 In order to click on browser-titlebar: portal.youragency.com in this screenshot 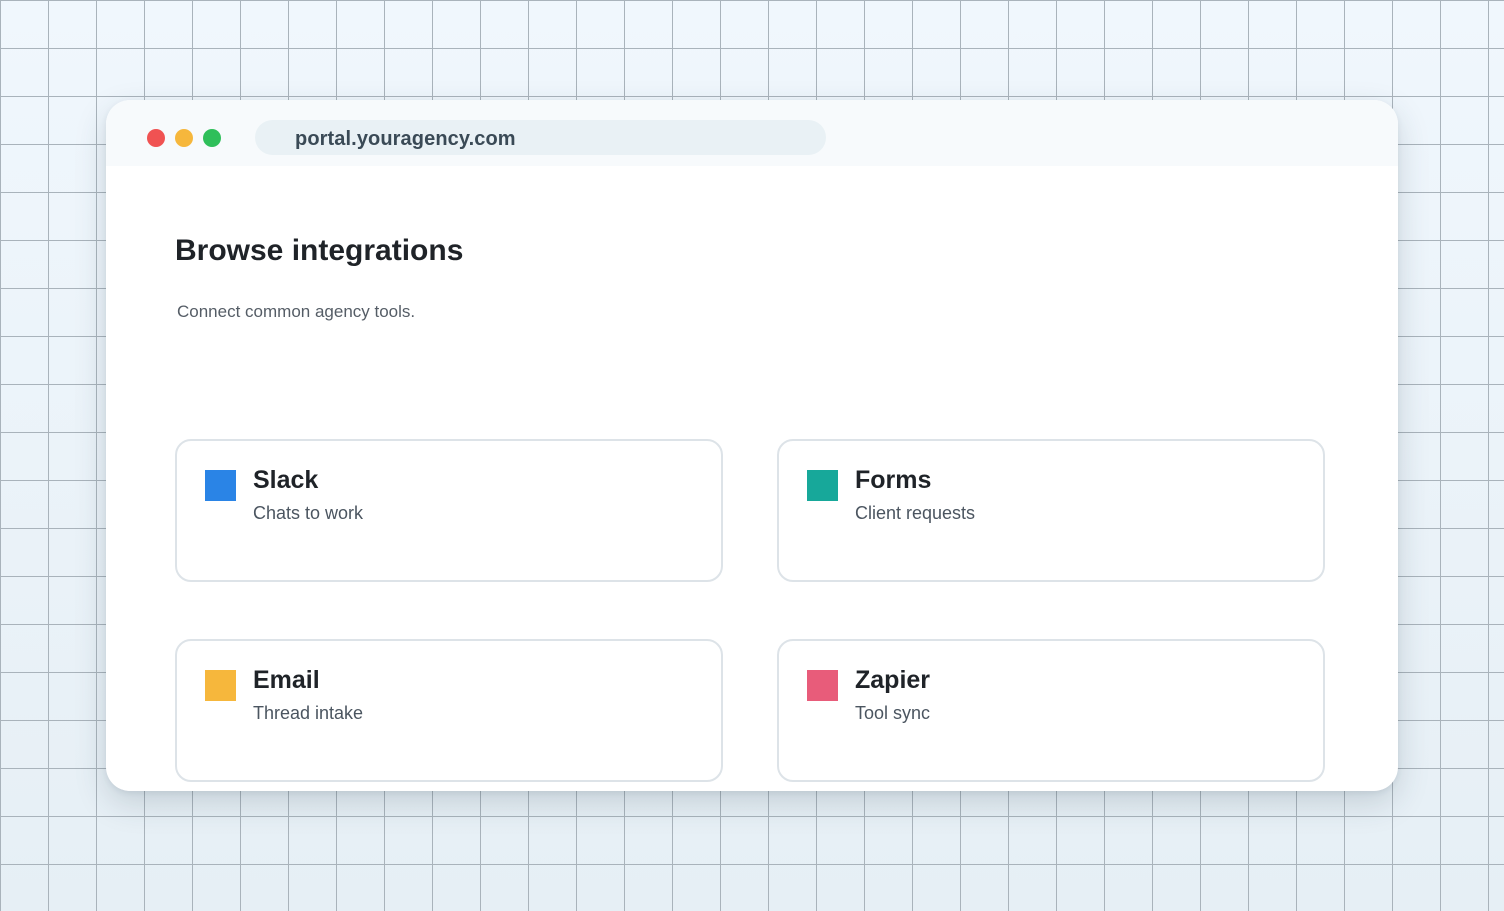, I will do `click(752, 133)`.